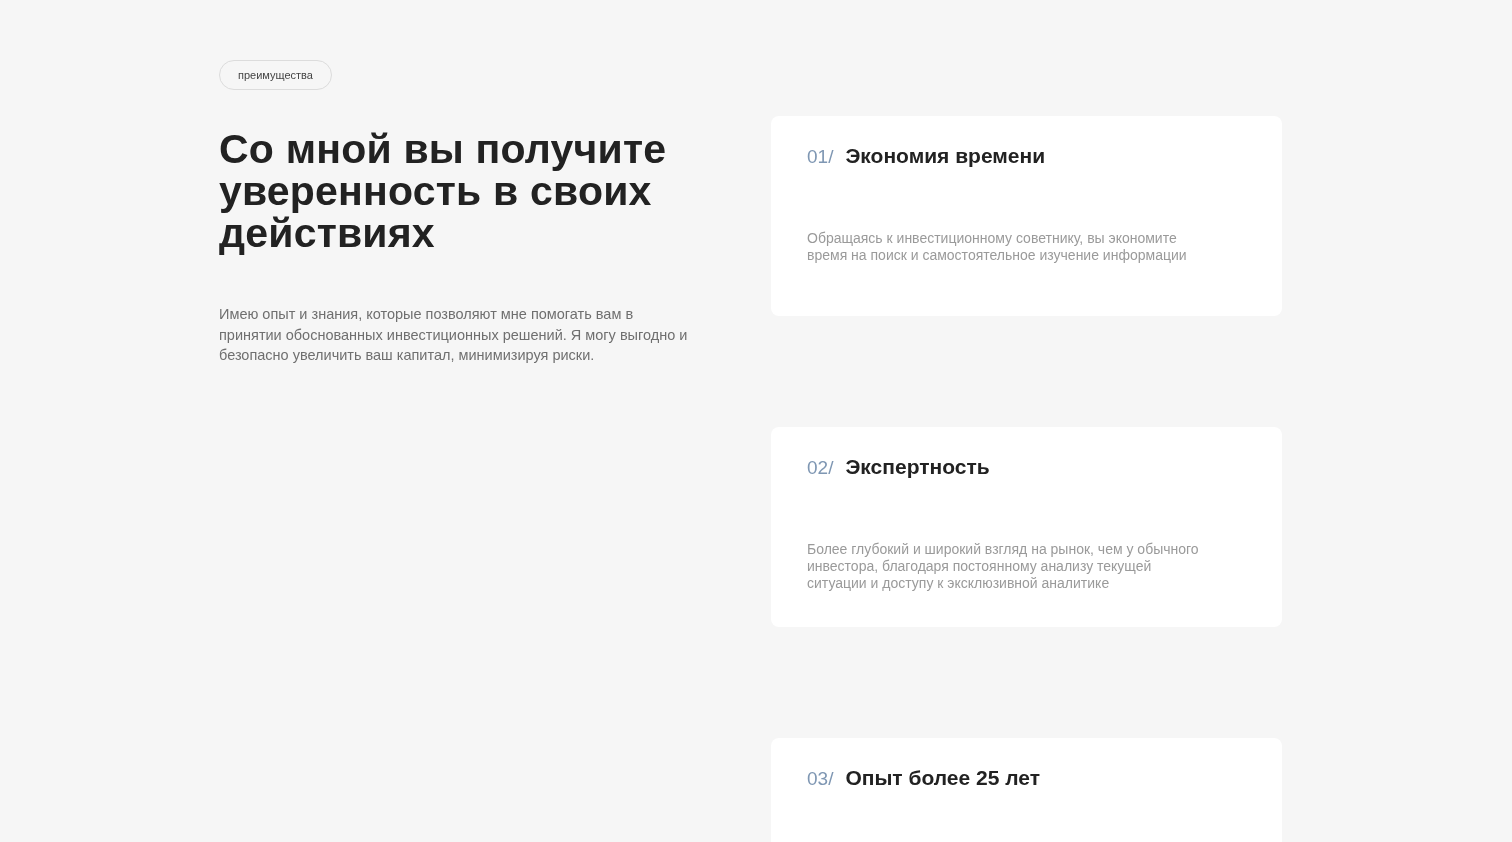 The image size is (1512, 842). What do you see at coordinates (942, 778) in the screenshot?
I see `card-title: Опыт более 25 лет` at bounding box center [942, 778].